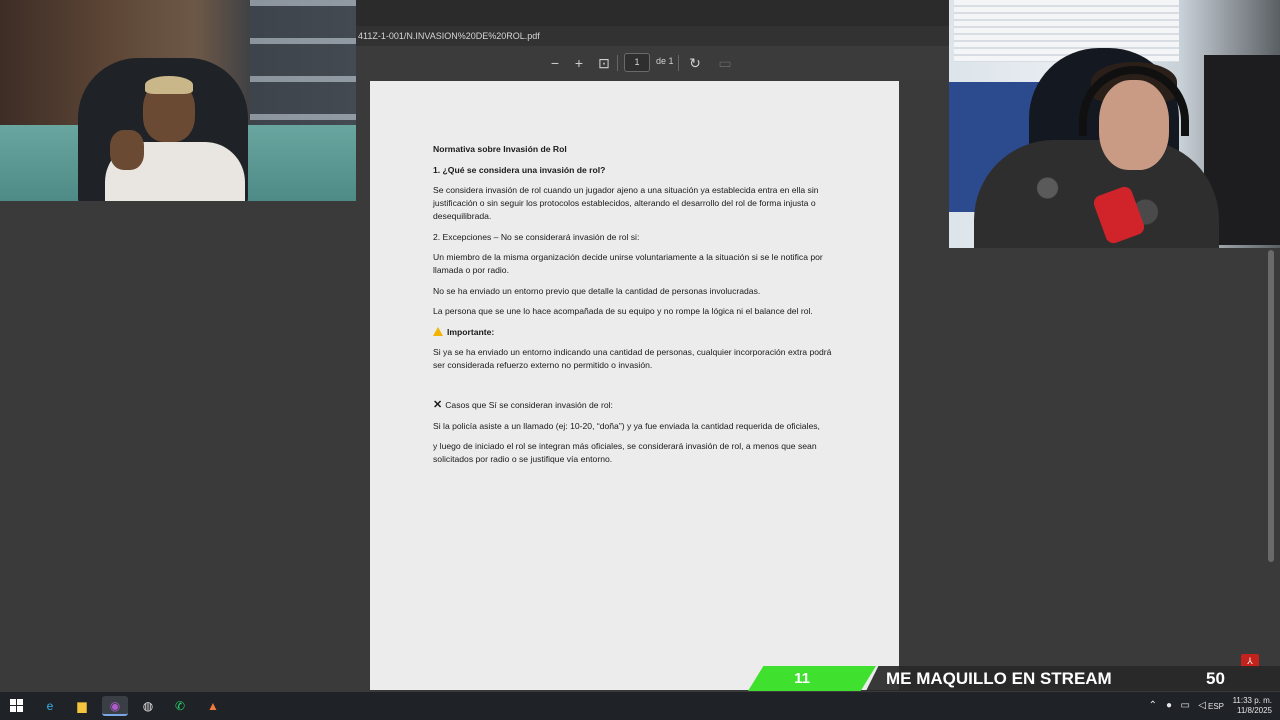  What do you see at coordinates (1215, 678) in the screenshot?
I see `goal-target: 50` at bounding box center [1215, 678].